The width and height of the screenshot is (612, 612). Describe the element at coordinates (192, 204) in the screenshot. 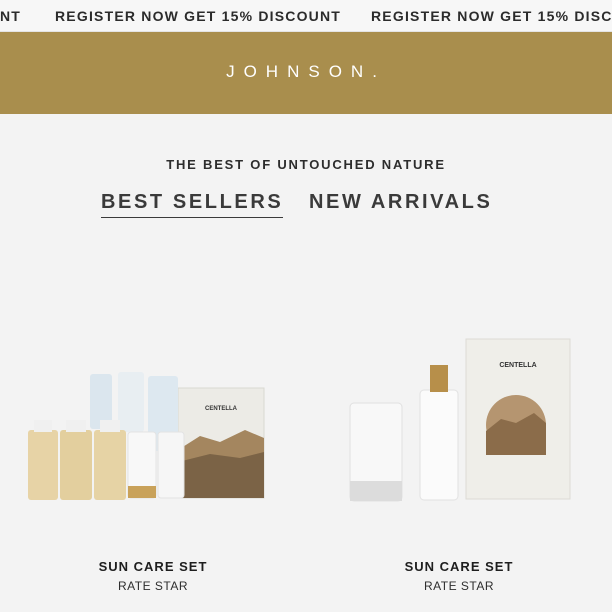

I see `tab-best-sellers: BEST SELLERS` at that location.